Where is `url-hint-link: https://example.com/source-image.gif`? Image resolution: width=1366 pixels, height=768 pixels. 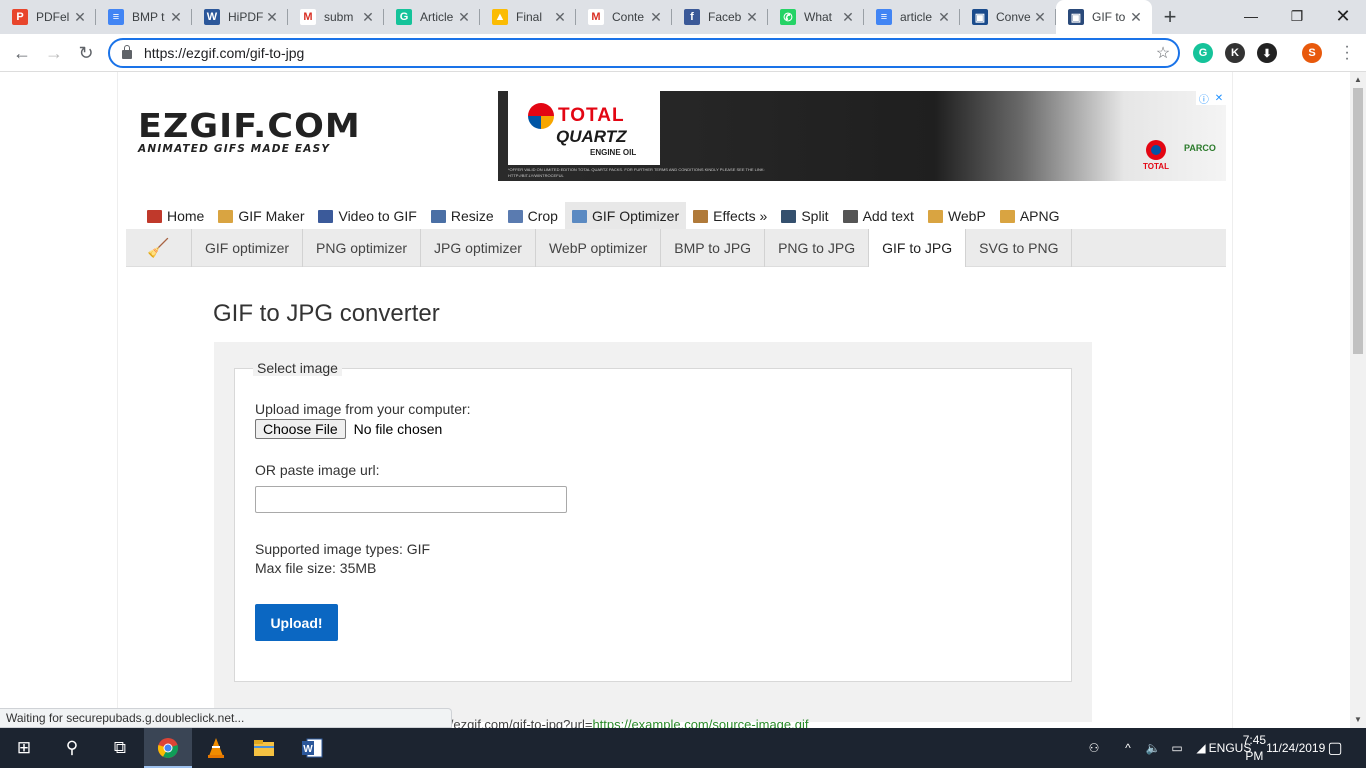 url-hint-link: https://example.com/source-image.gif is located at coordinates (700, 722).